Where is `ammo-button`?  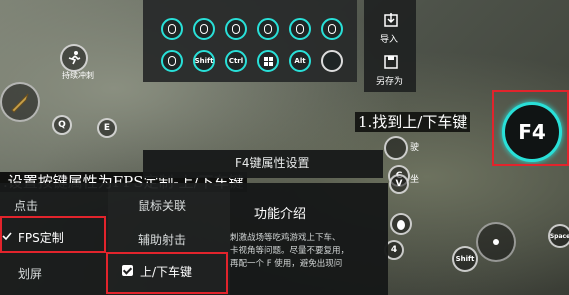 ammo-button is located at coordinates (20, 102).